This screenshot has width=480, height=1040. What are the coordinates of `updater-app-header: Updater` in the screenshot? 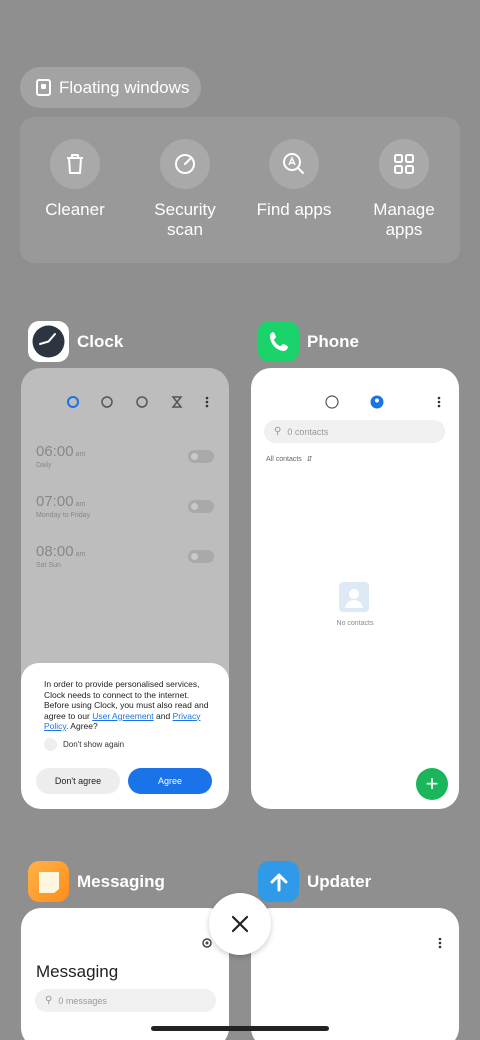 It's located at (314, 881).